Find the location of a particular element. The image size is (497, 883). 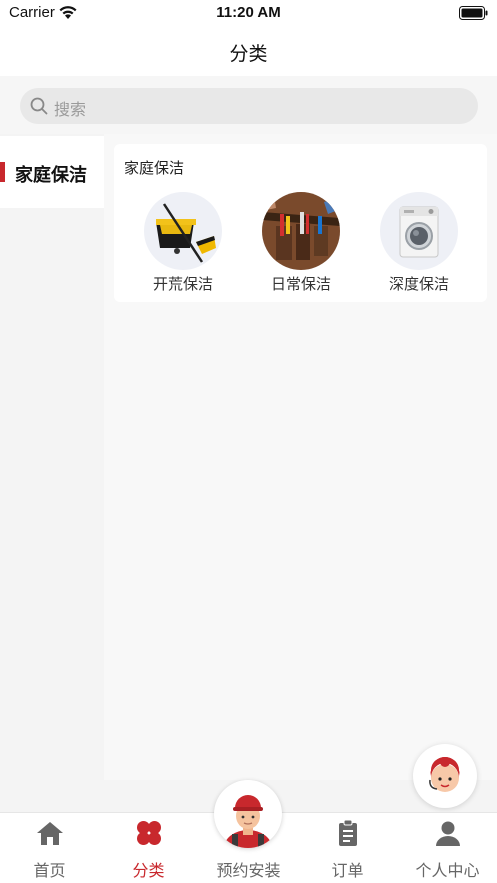

page-title: 分类 is located at coordinates (248, 54).